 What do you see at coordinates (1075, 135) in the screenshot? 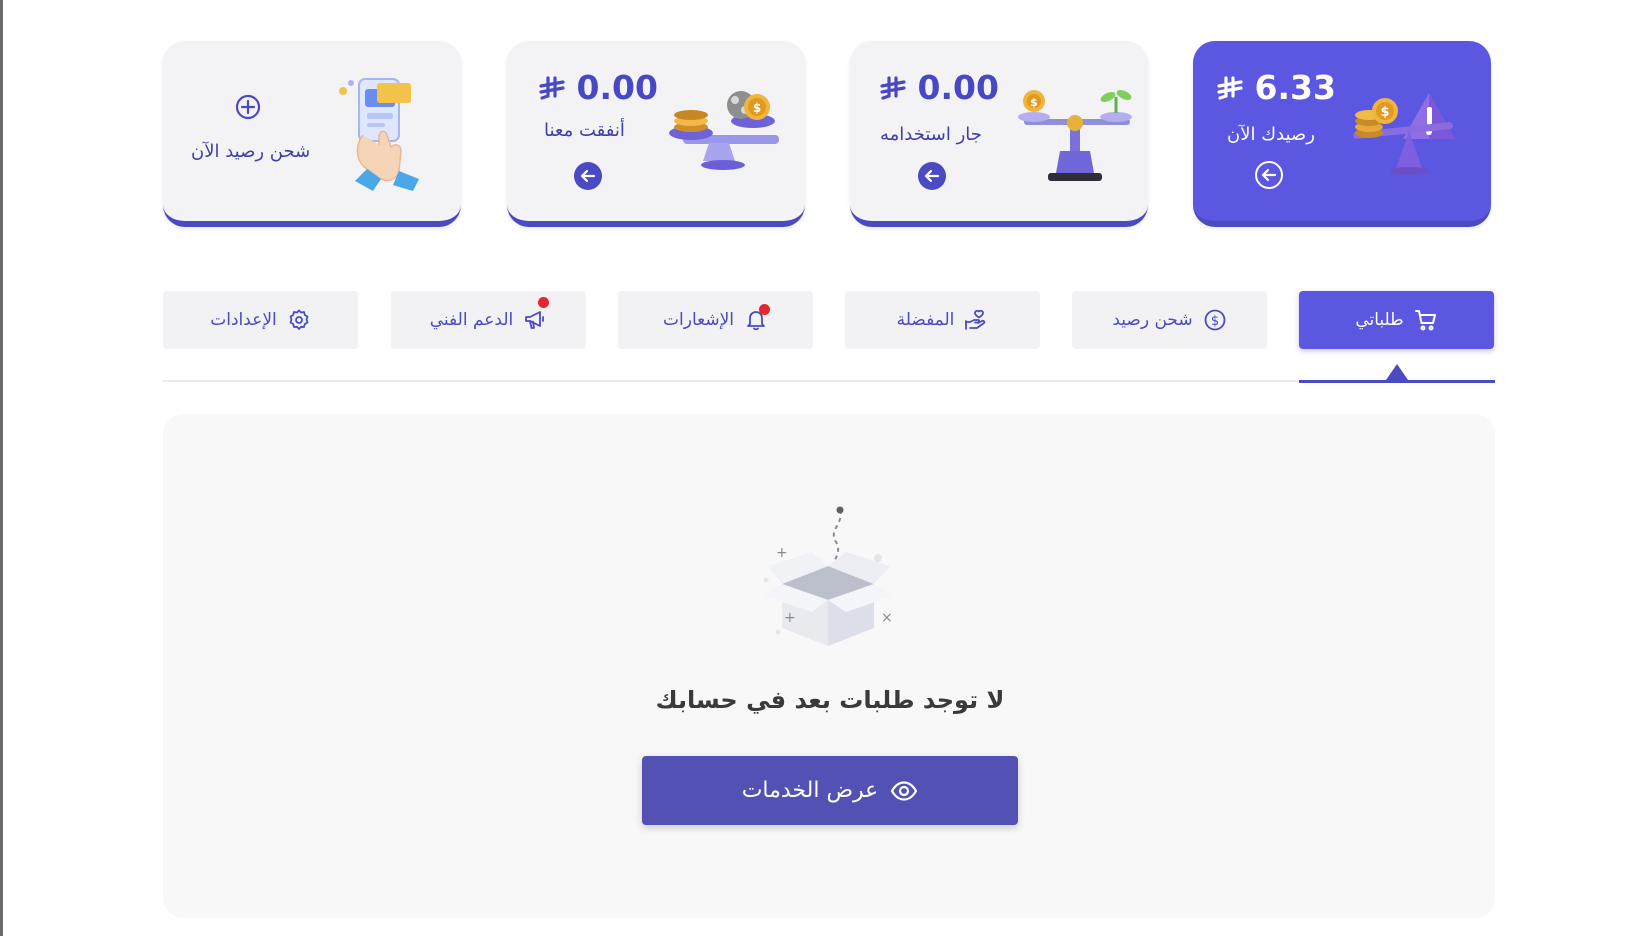
I see `scale-plant-icon: $` at bounding box center [1075, 135].